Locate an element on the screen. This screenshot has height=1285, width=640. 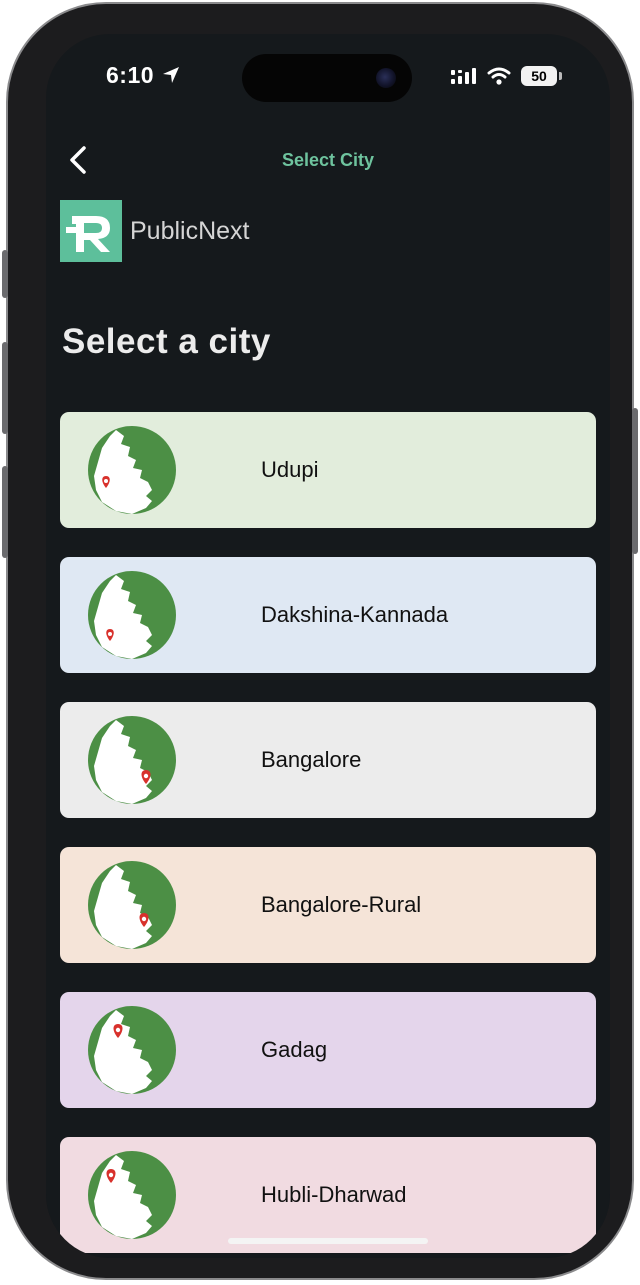
city-name: Dakshina-Kannada is located at coordinates (355, 614).